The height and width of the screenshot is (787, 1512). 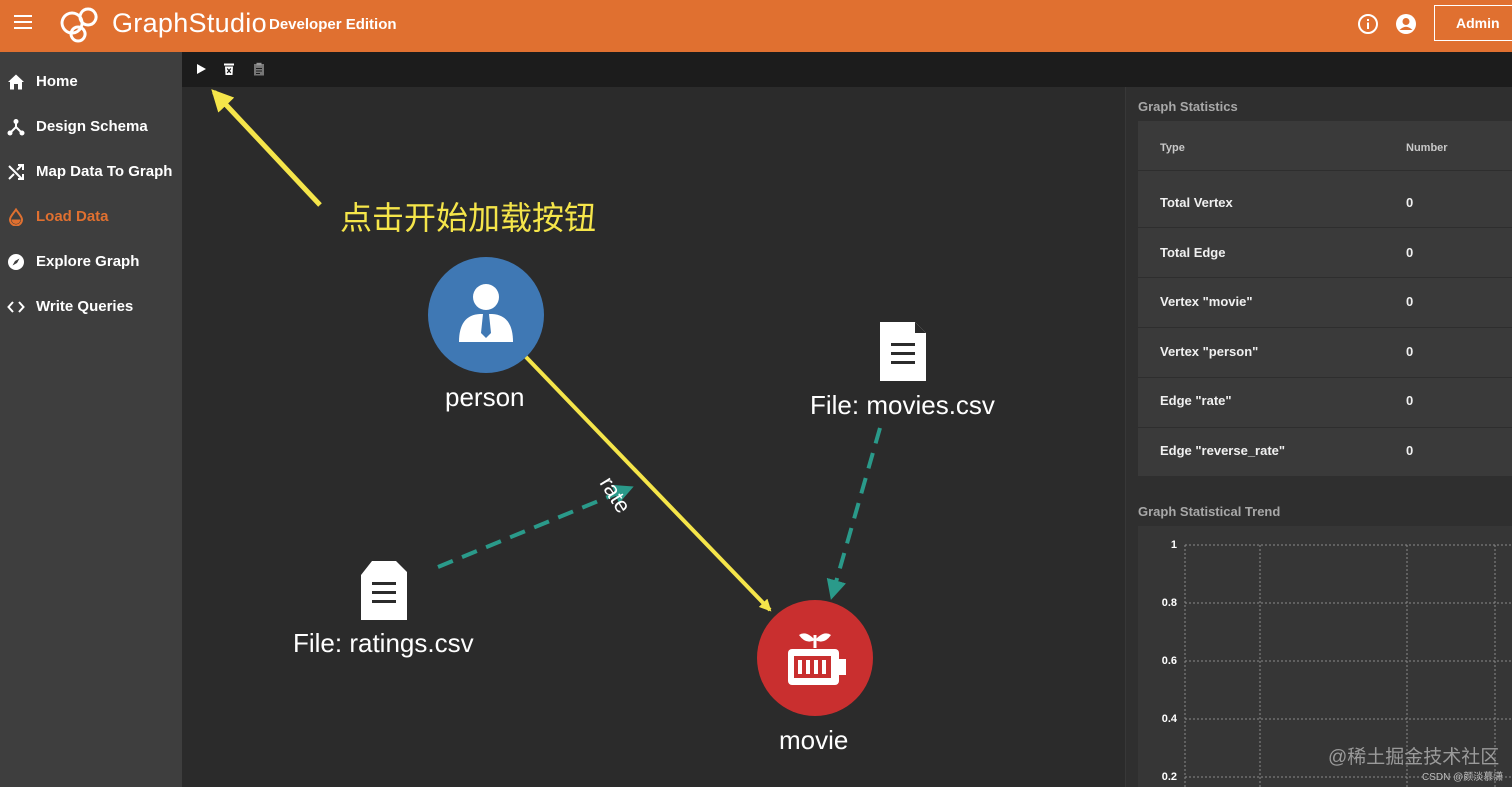 I want to click on y-tick-label: 0.6, so click(x=1169, y=661).